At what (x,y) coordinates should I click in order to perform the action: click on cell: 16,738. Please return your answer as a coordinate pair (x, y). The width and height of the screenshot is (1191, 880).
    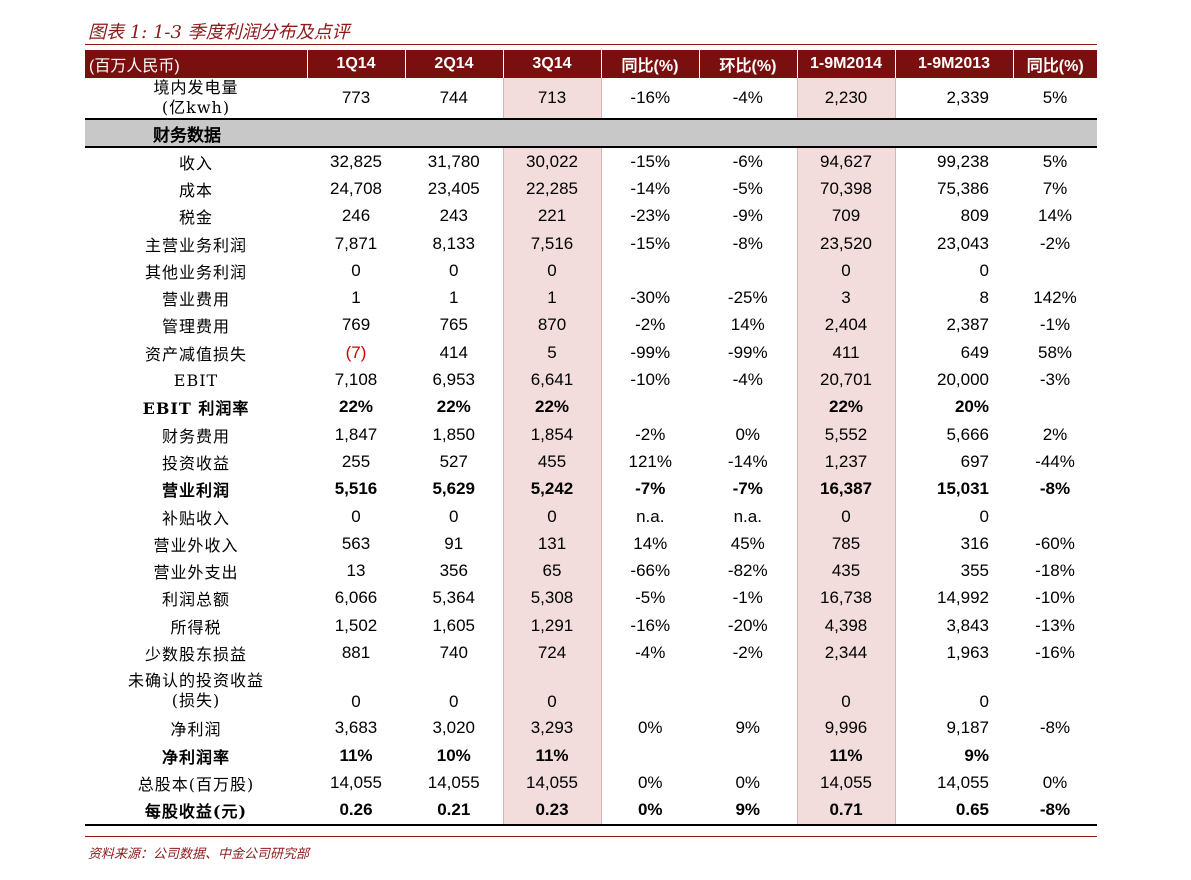
    Looking at the image, I should click on (846, 598).